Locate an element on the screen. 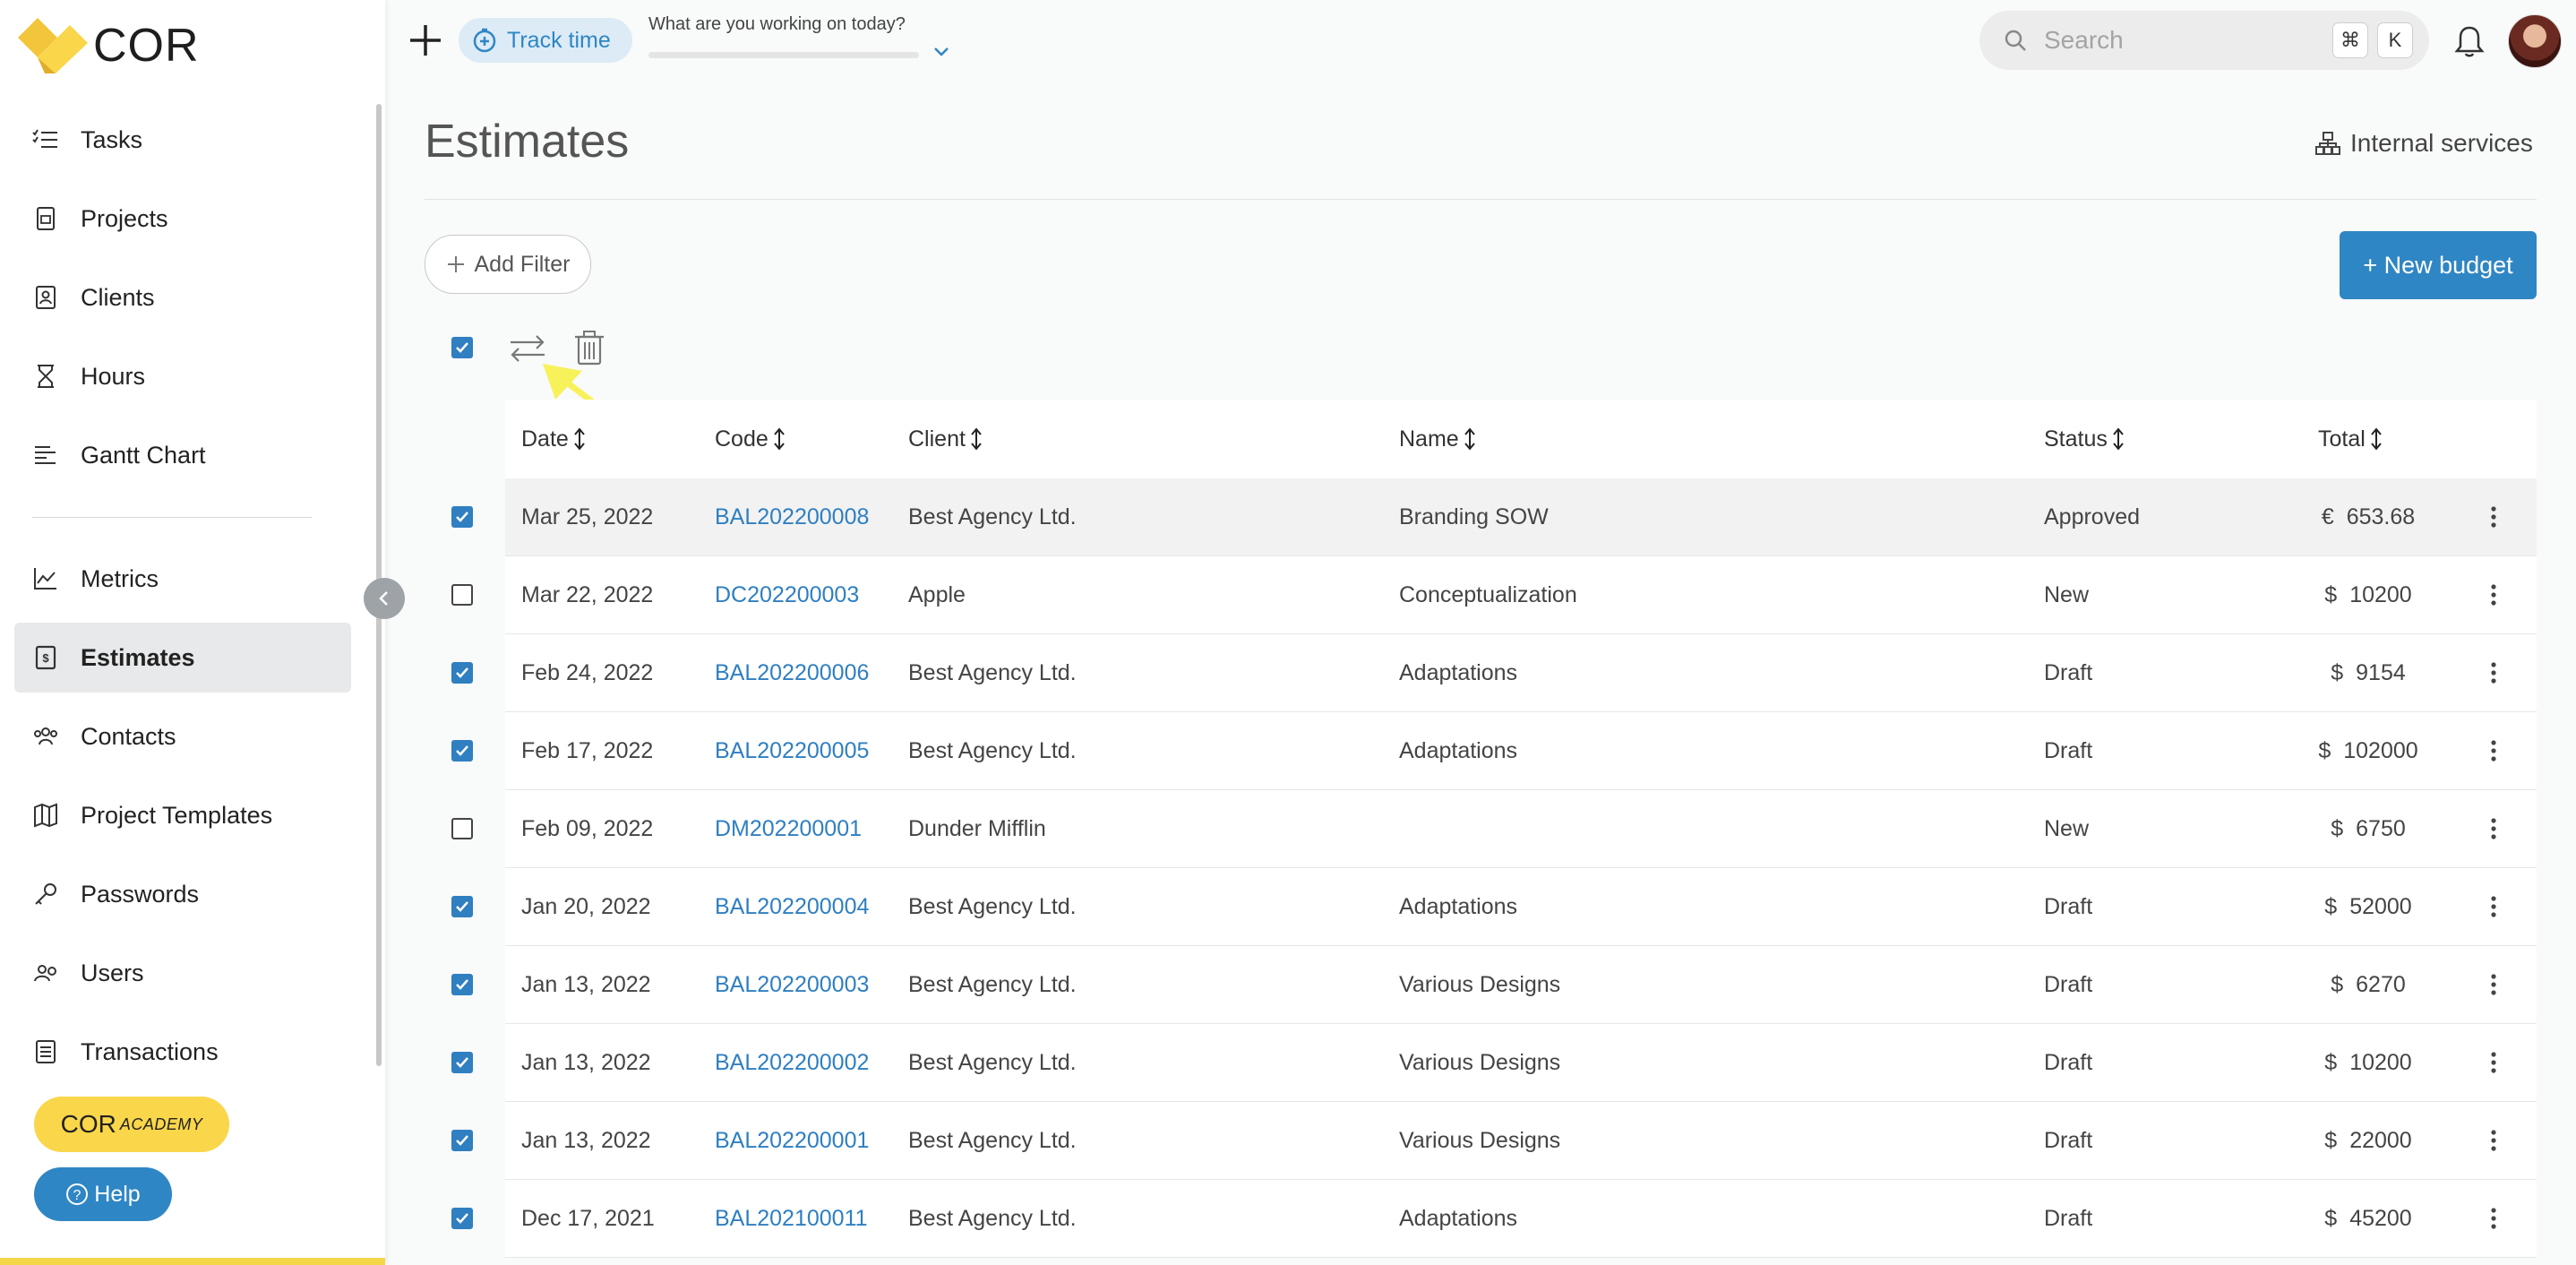 The width and height of the screenshot is (2576, 1265). sidebar-item-label: Transactions is located at coordinates (150, 1051).